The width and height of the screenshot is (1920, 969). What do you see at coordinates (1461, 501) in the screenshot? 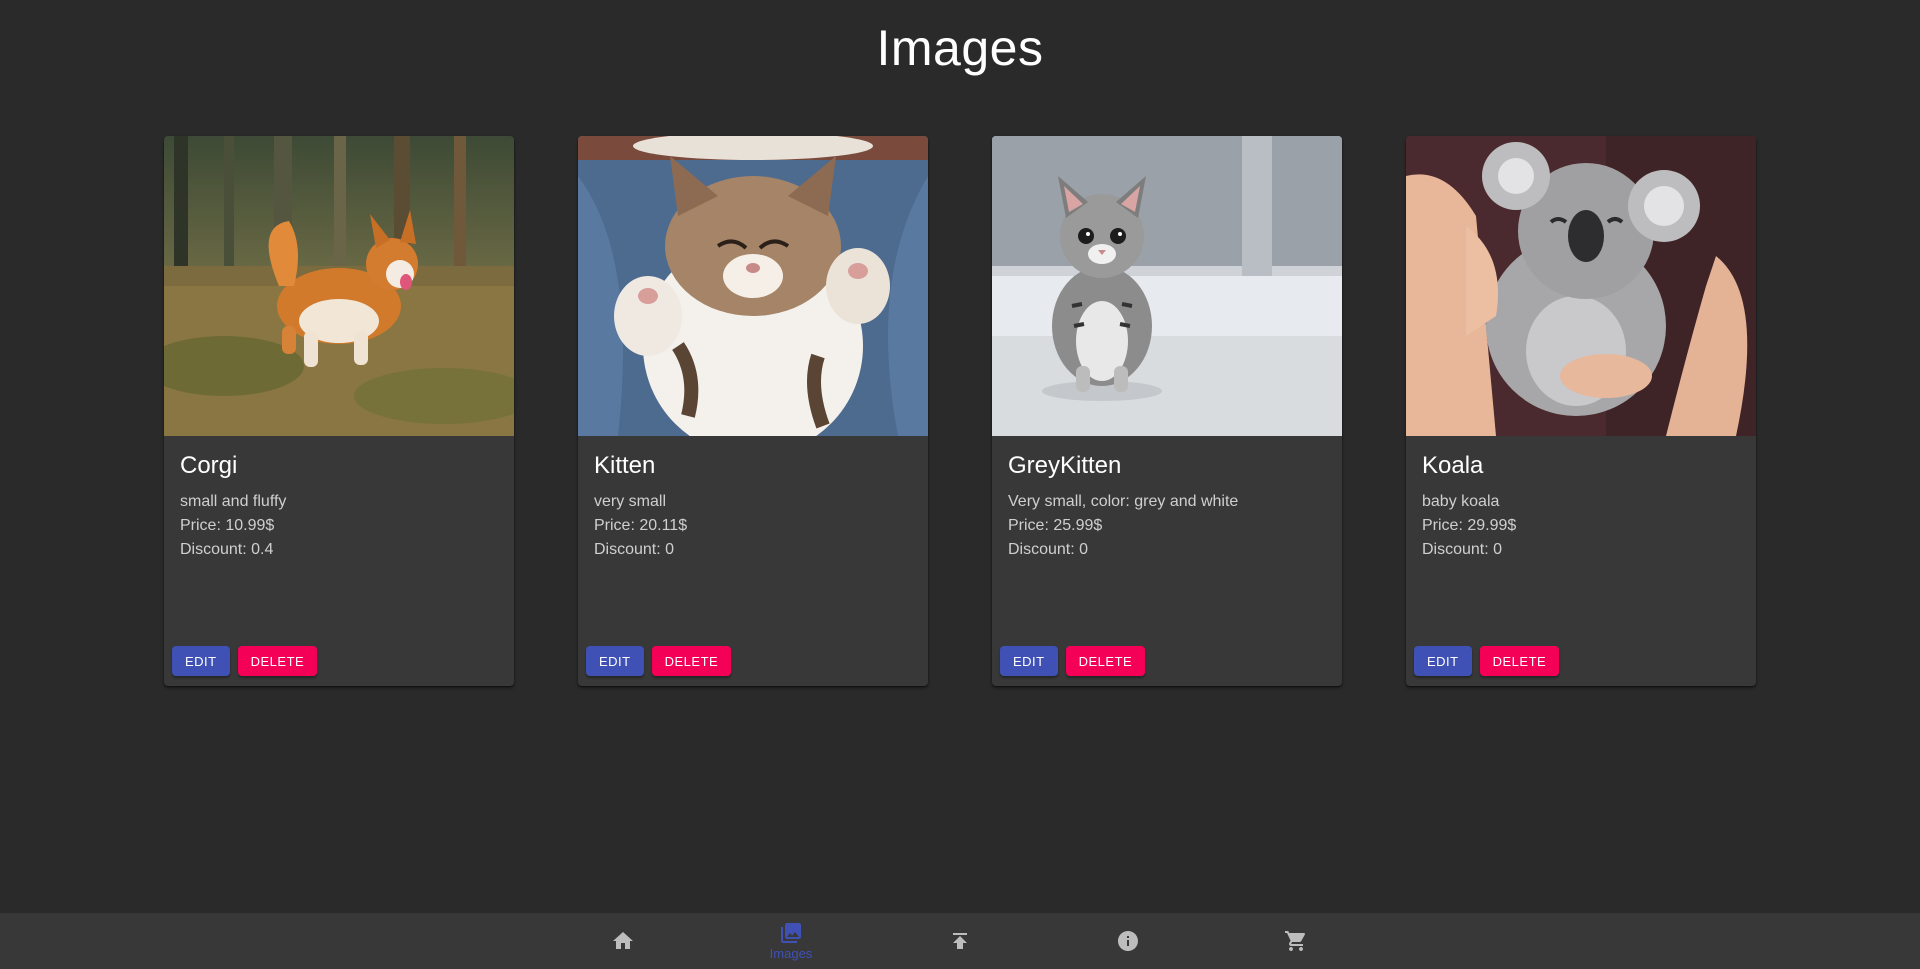
I see `card-description: baby koala` at bounding box center [1461, 501].